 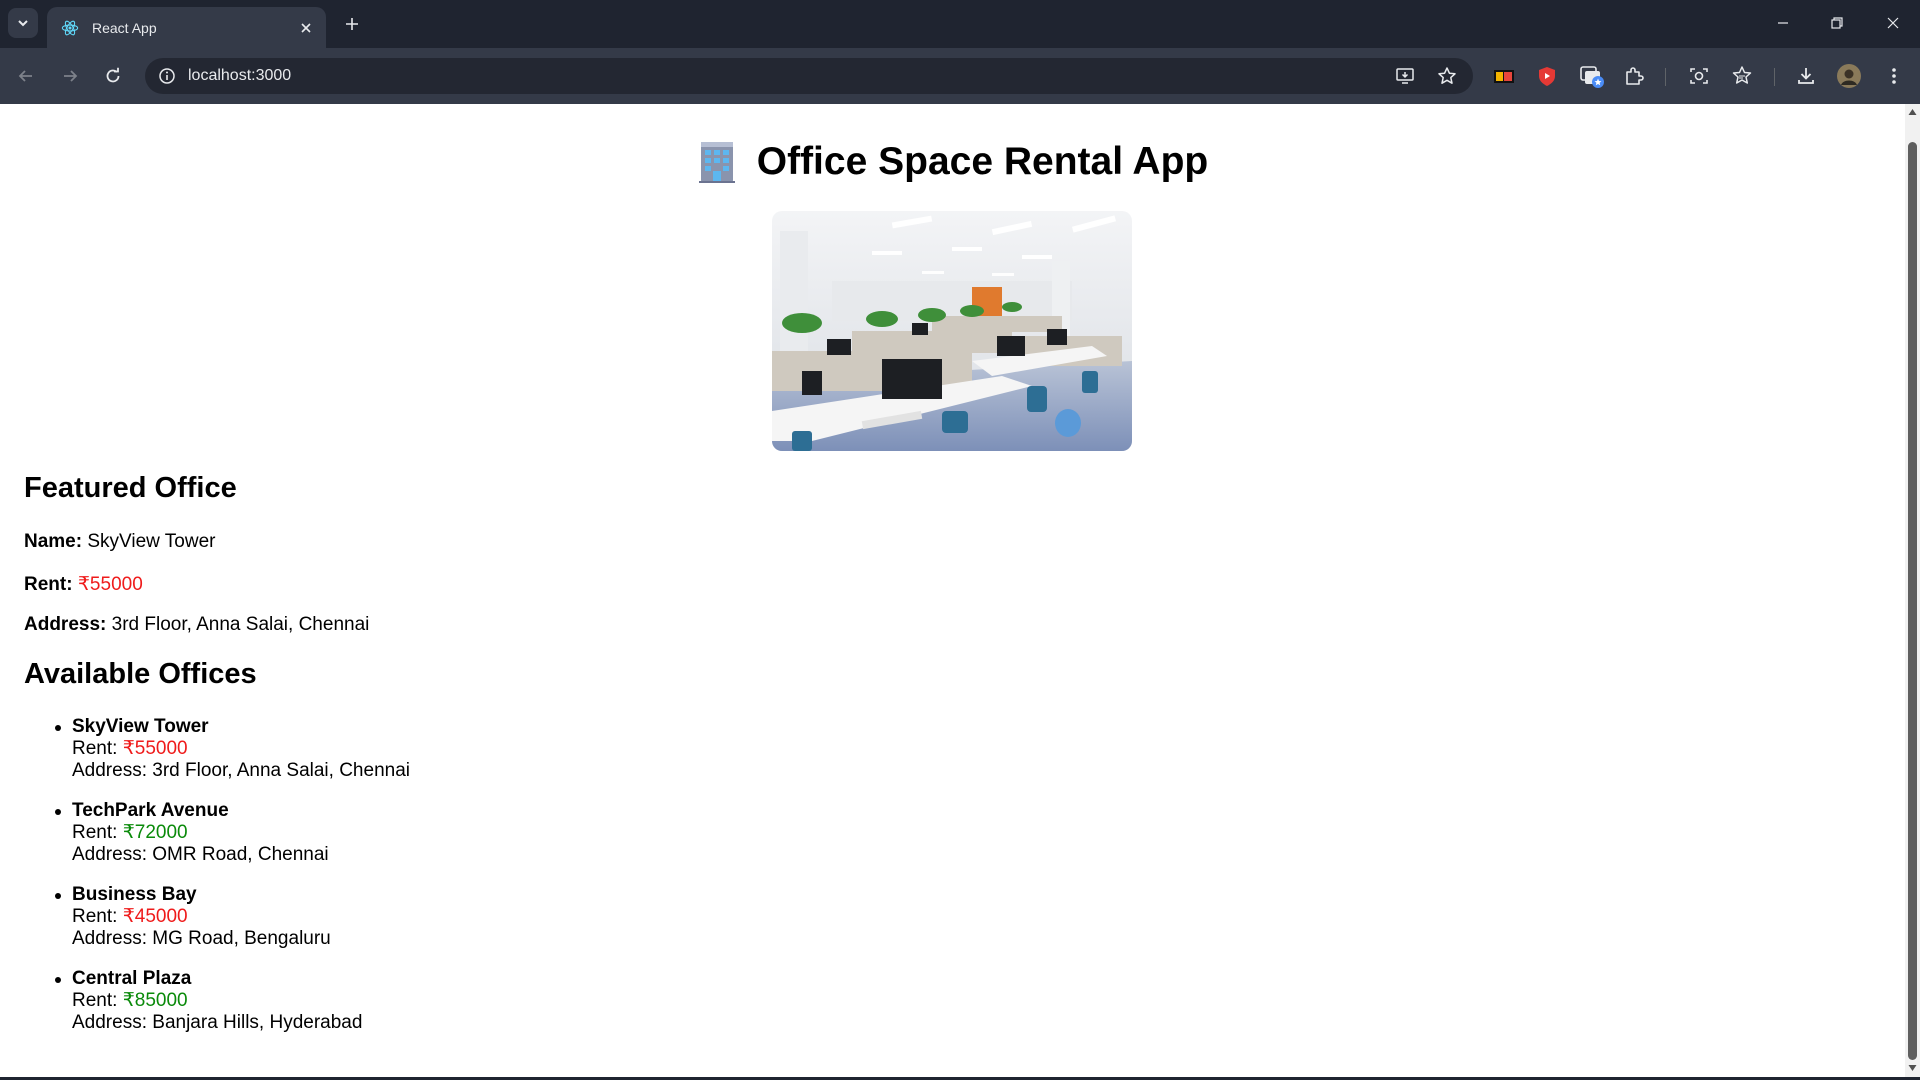 I want to click on office-rent: Rent: ₹45000, so click(x=241, y=917).